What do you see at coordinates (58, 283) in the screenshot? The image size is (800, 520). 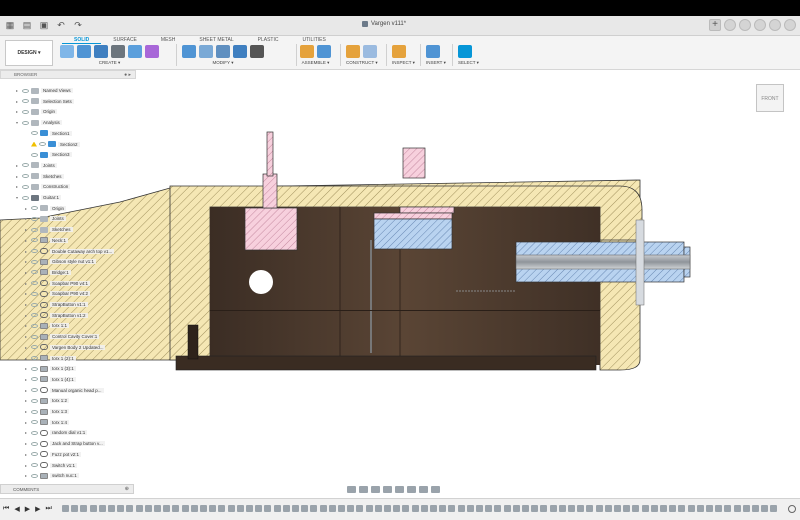 I see `browser-item: ▸ Soapbar P90 v4:1` at bounding box center [58, 283].